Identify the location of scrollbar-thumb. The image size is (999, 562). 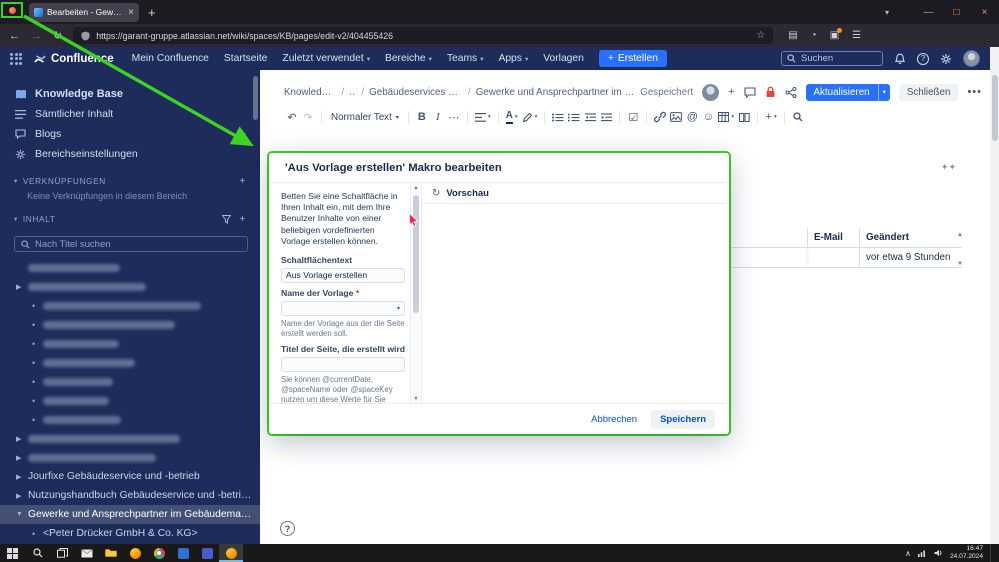
(994, 108).